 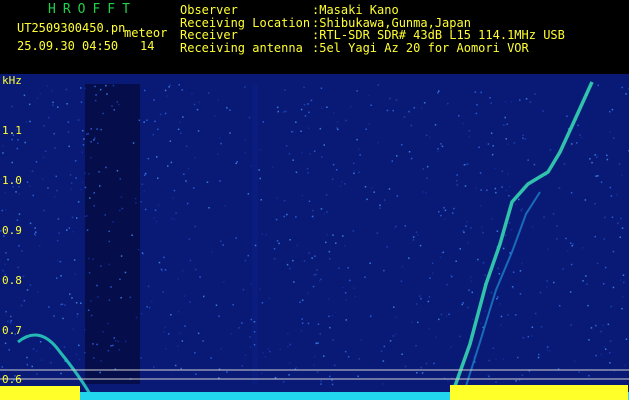 I want to click on info-row-observer: Observer :Masaki Kano, so click(x=372, y=10).